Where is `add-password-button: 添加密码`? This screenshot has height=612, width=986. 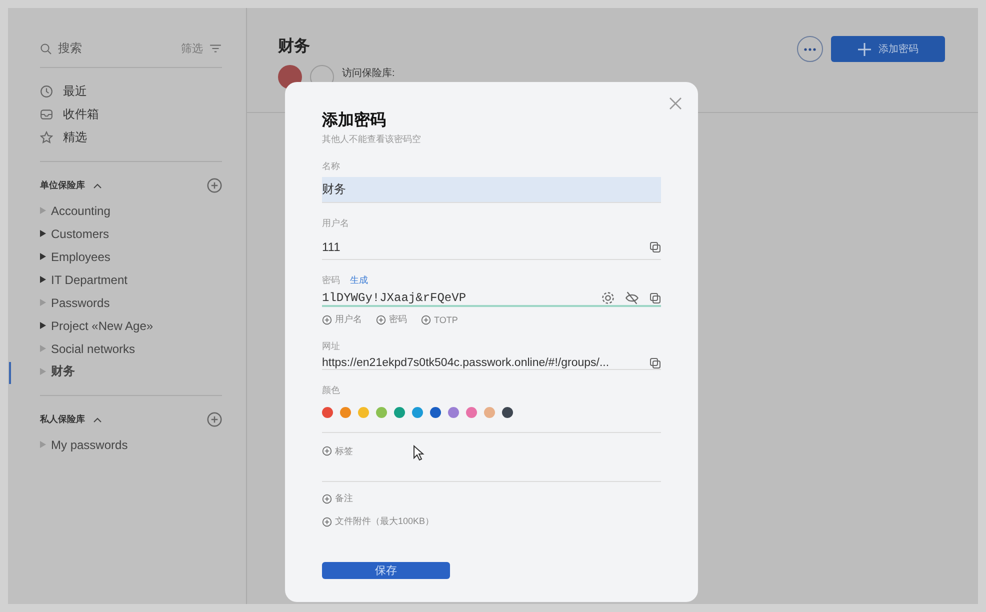 add-password-button: 添加密码 is located at coordinates (888, 49).